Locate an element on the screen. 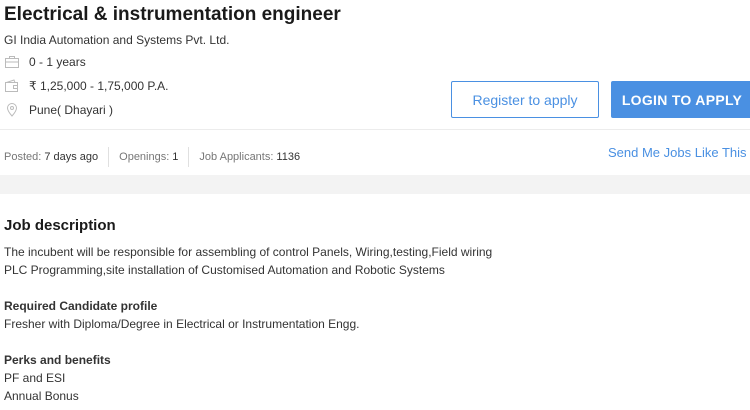 Image resolution: width=750 pixels, height=410 pixels. salary-row: ₹ 1,25,000 - 1,75,000 P.A. is located at coordinates (86, 86).